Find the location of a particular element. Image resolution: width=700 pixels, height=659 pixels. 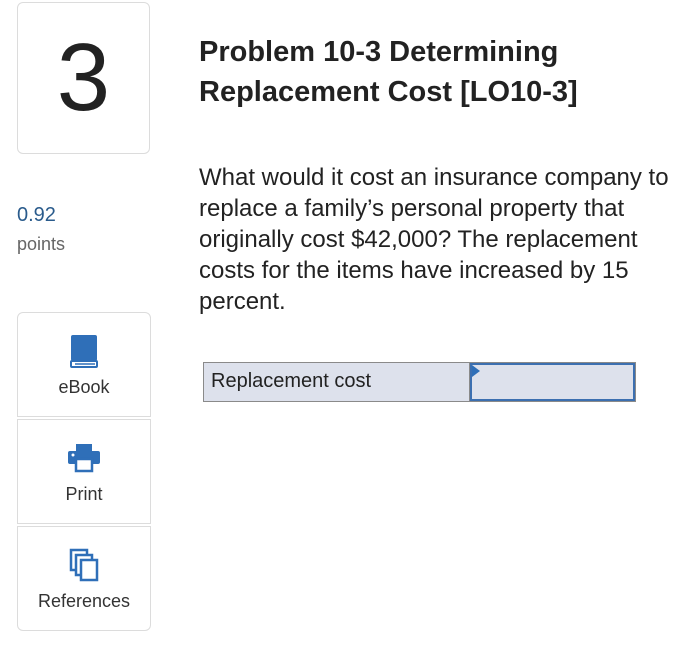

ebook-label: eBook is located at coordinates (84, 387).